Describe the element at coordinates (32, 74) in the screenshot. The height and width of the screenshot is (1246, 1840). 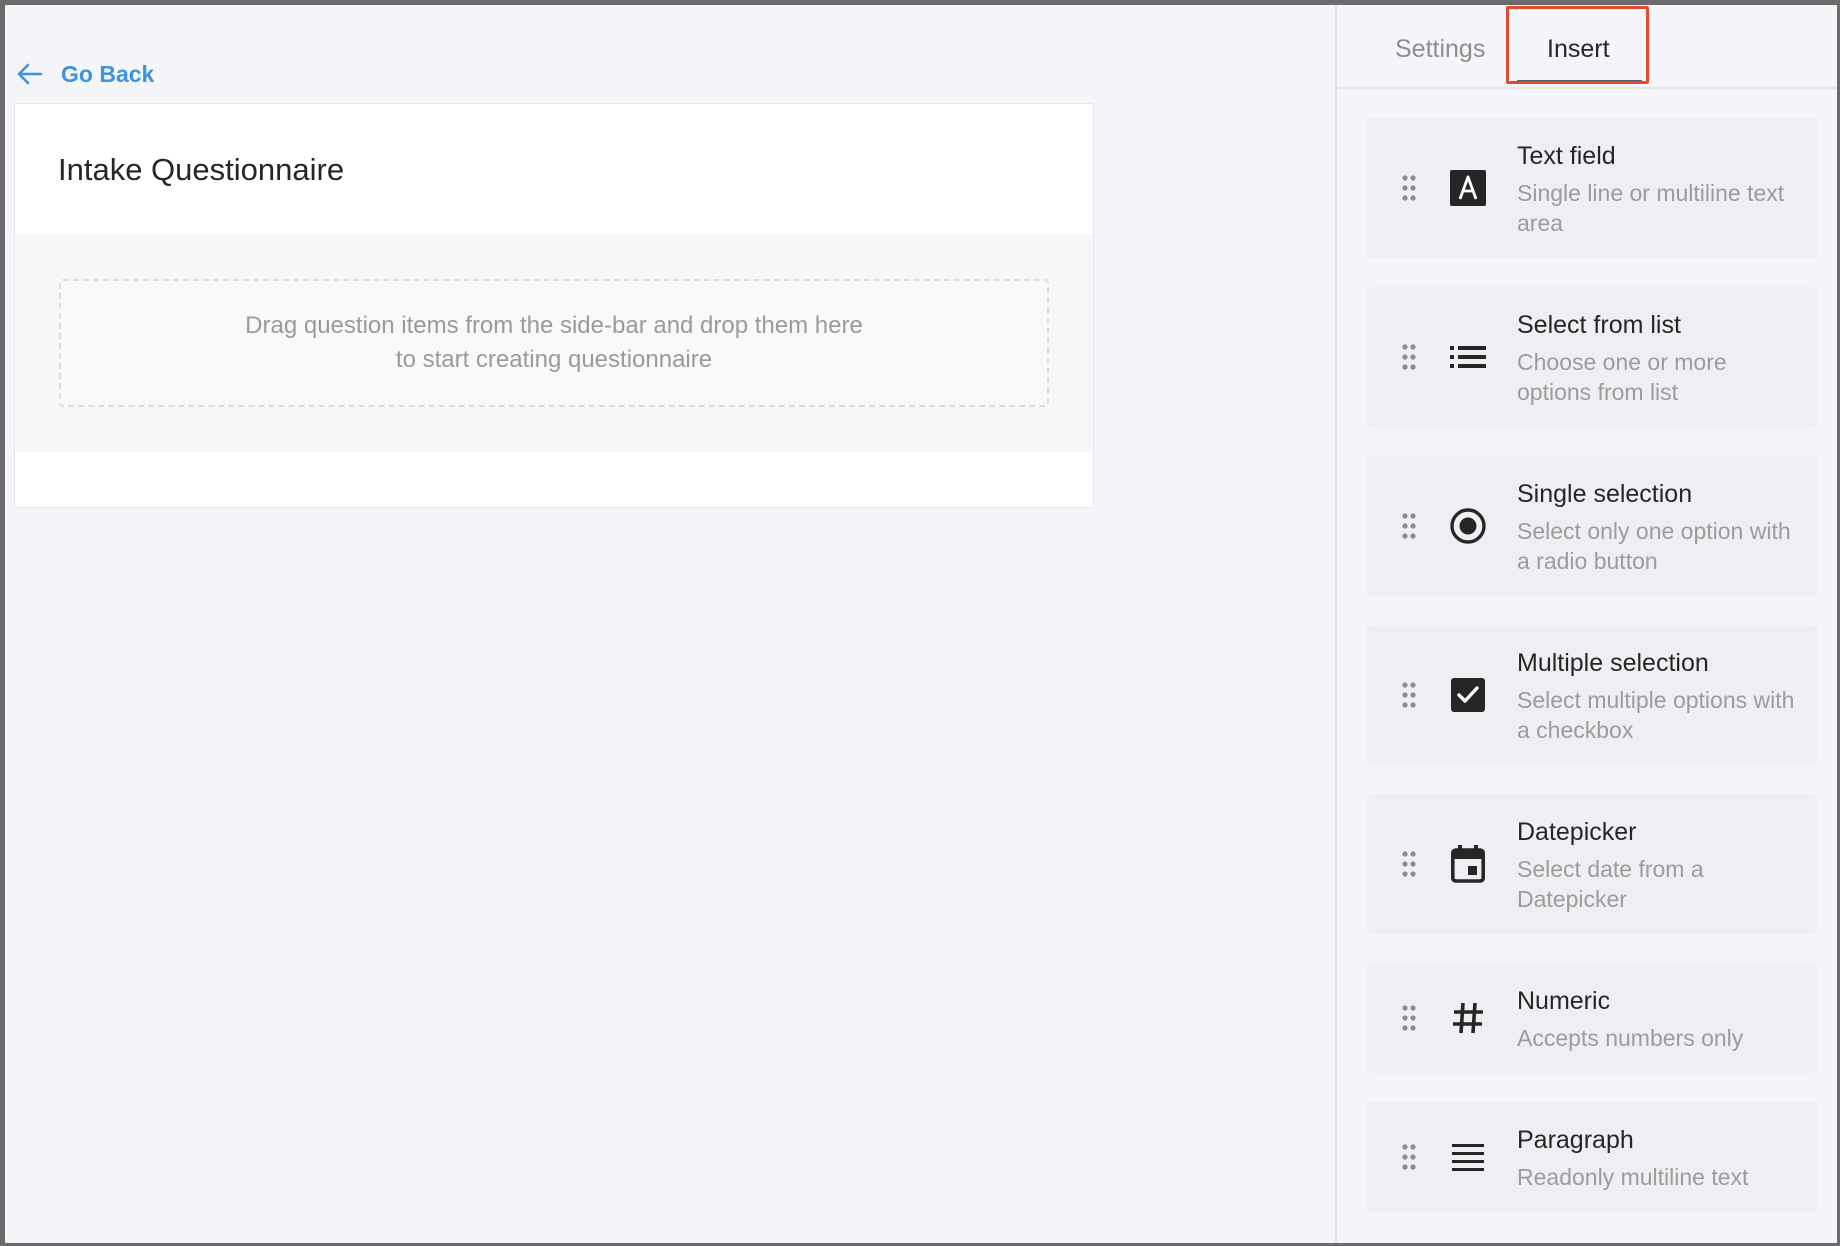
I see `arrow-left-icon` at that location.